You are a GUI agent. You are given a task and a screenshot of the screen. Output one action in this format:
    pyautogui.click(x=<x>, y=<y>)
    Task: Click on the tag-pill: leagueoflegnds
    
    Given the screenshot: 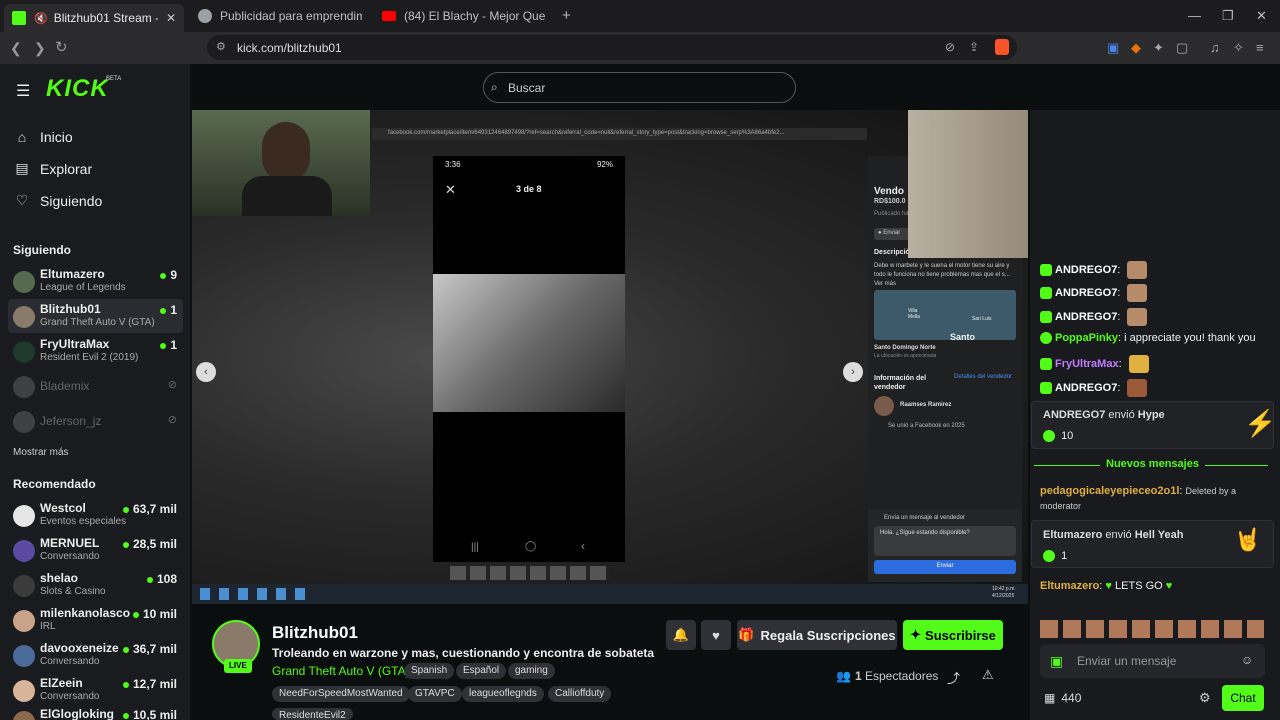 What is the action you would take?
    pyautogui.click(x=503, y=694)
    